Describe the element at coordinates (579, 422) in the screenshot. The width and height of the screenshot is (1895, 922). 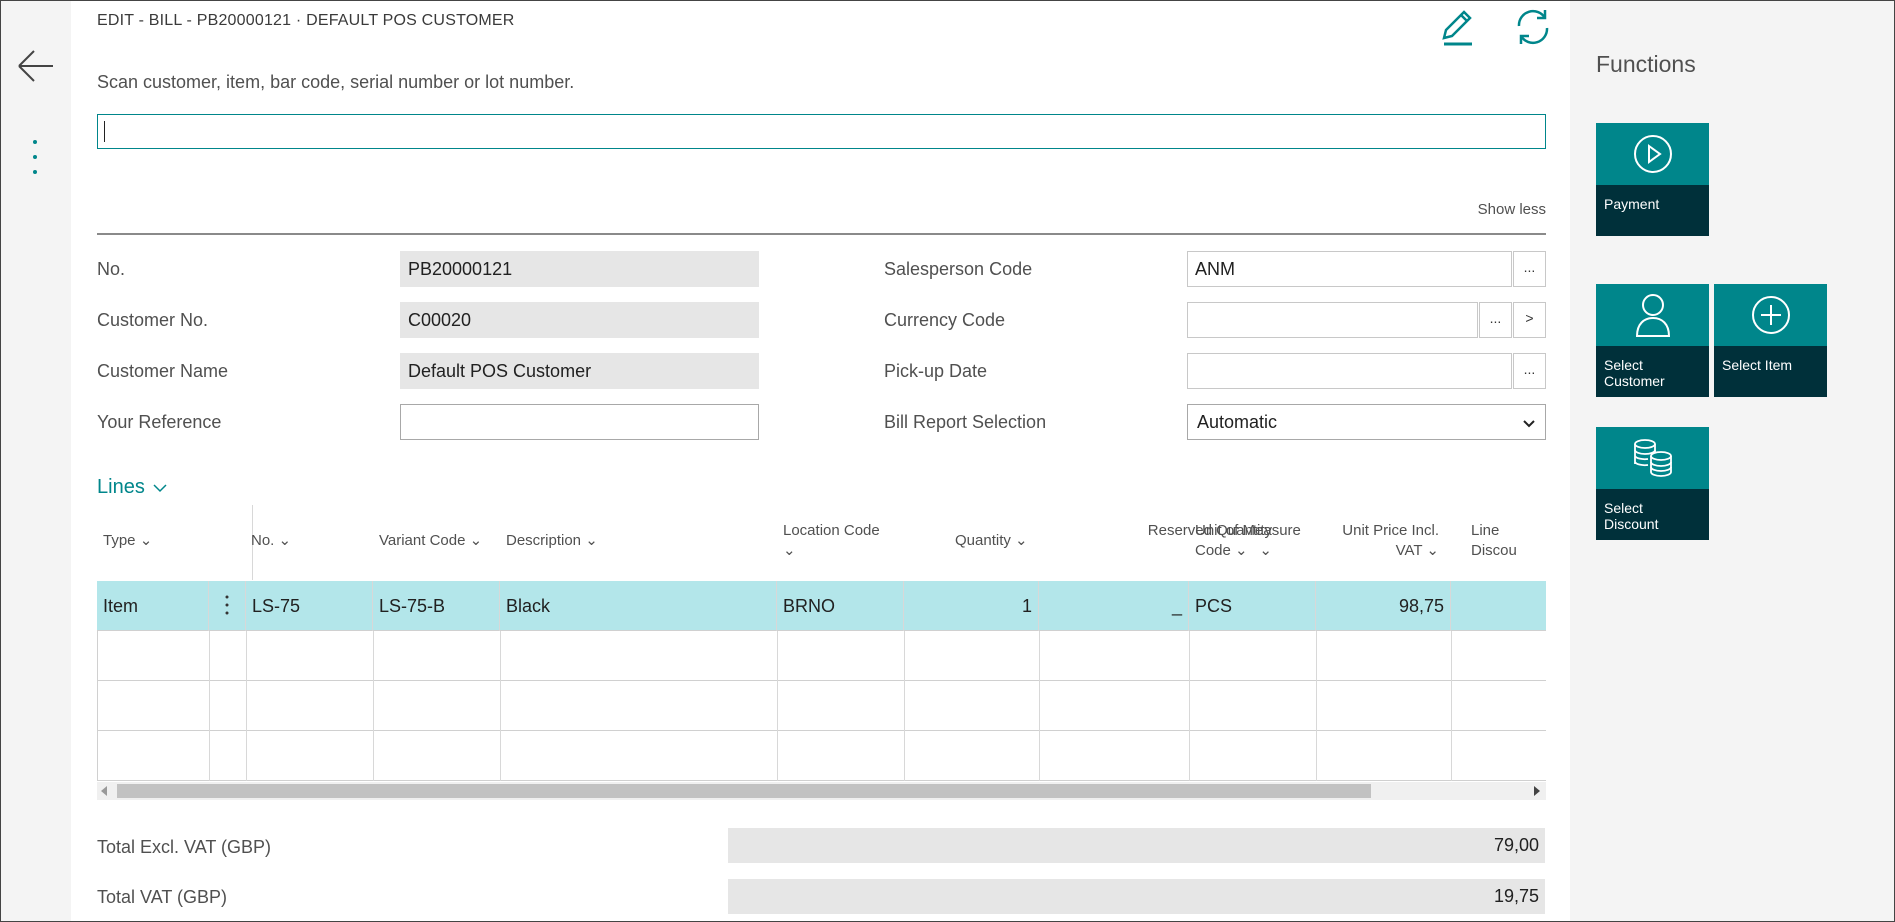
I see `your-reference-field` at that location.